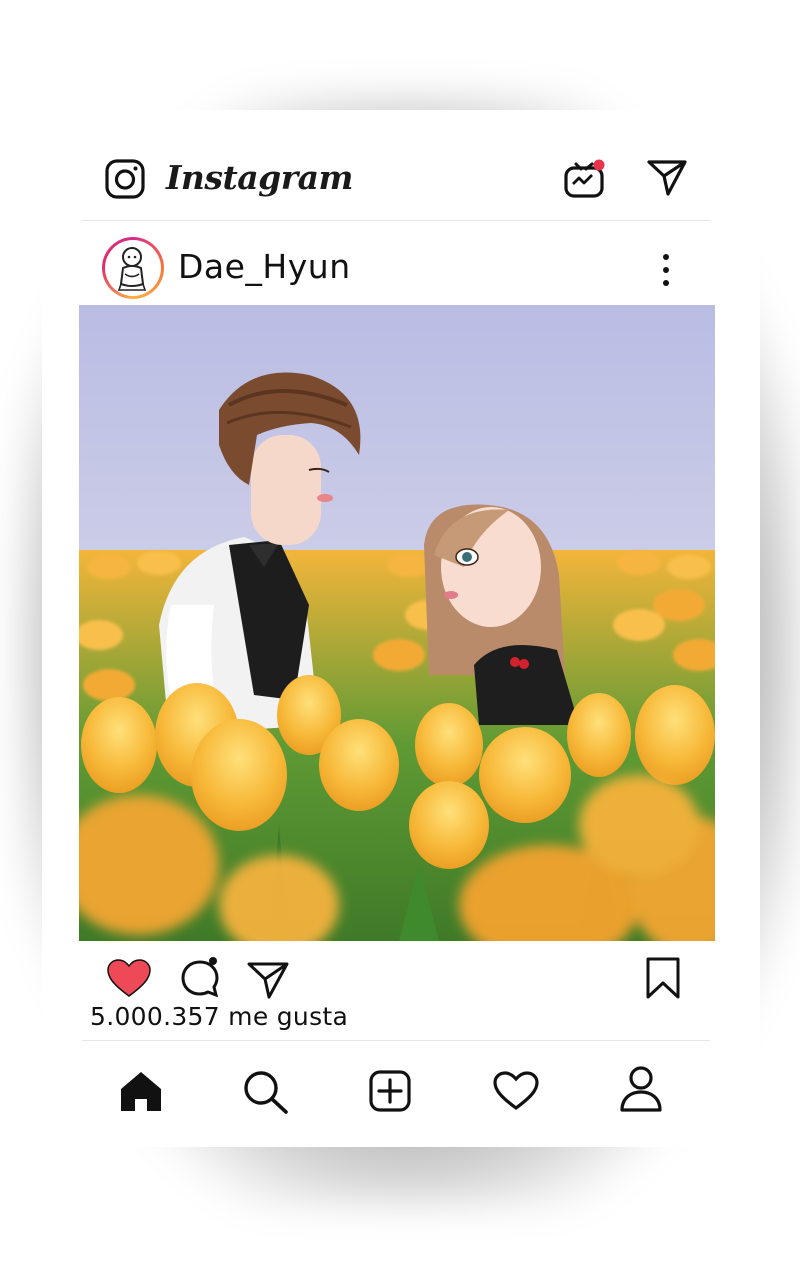 This screenshot has height=1280, width=800. I want to click on nav-divider, so click(396, 1040).